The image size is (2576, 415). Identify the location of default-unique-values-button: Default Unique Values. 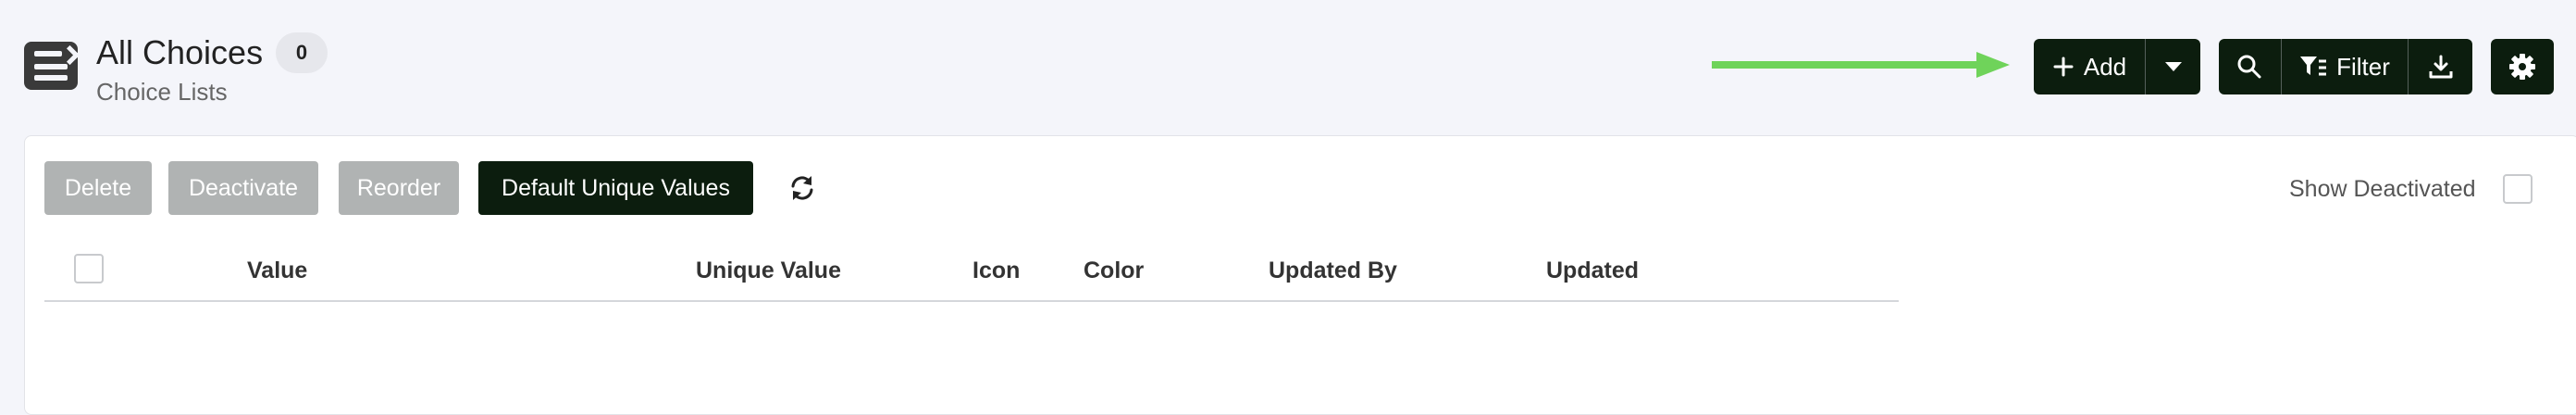
(616, 188).